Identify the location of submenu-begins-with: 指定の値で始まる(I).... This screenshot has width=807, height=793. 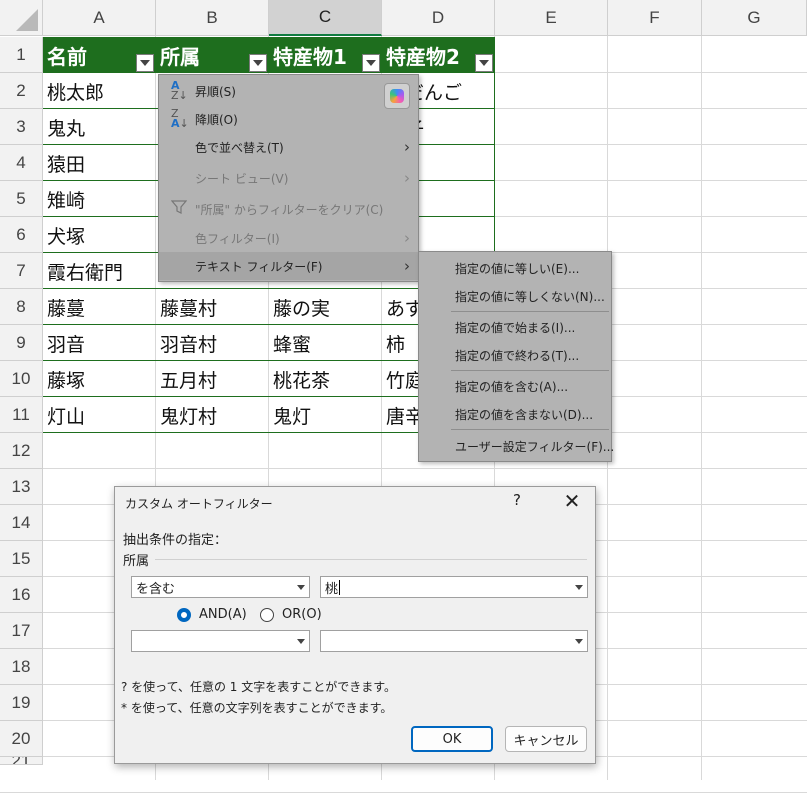
(515, 327).